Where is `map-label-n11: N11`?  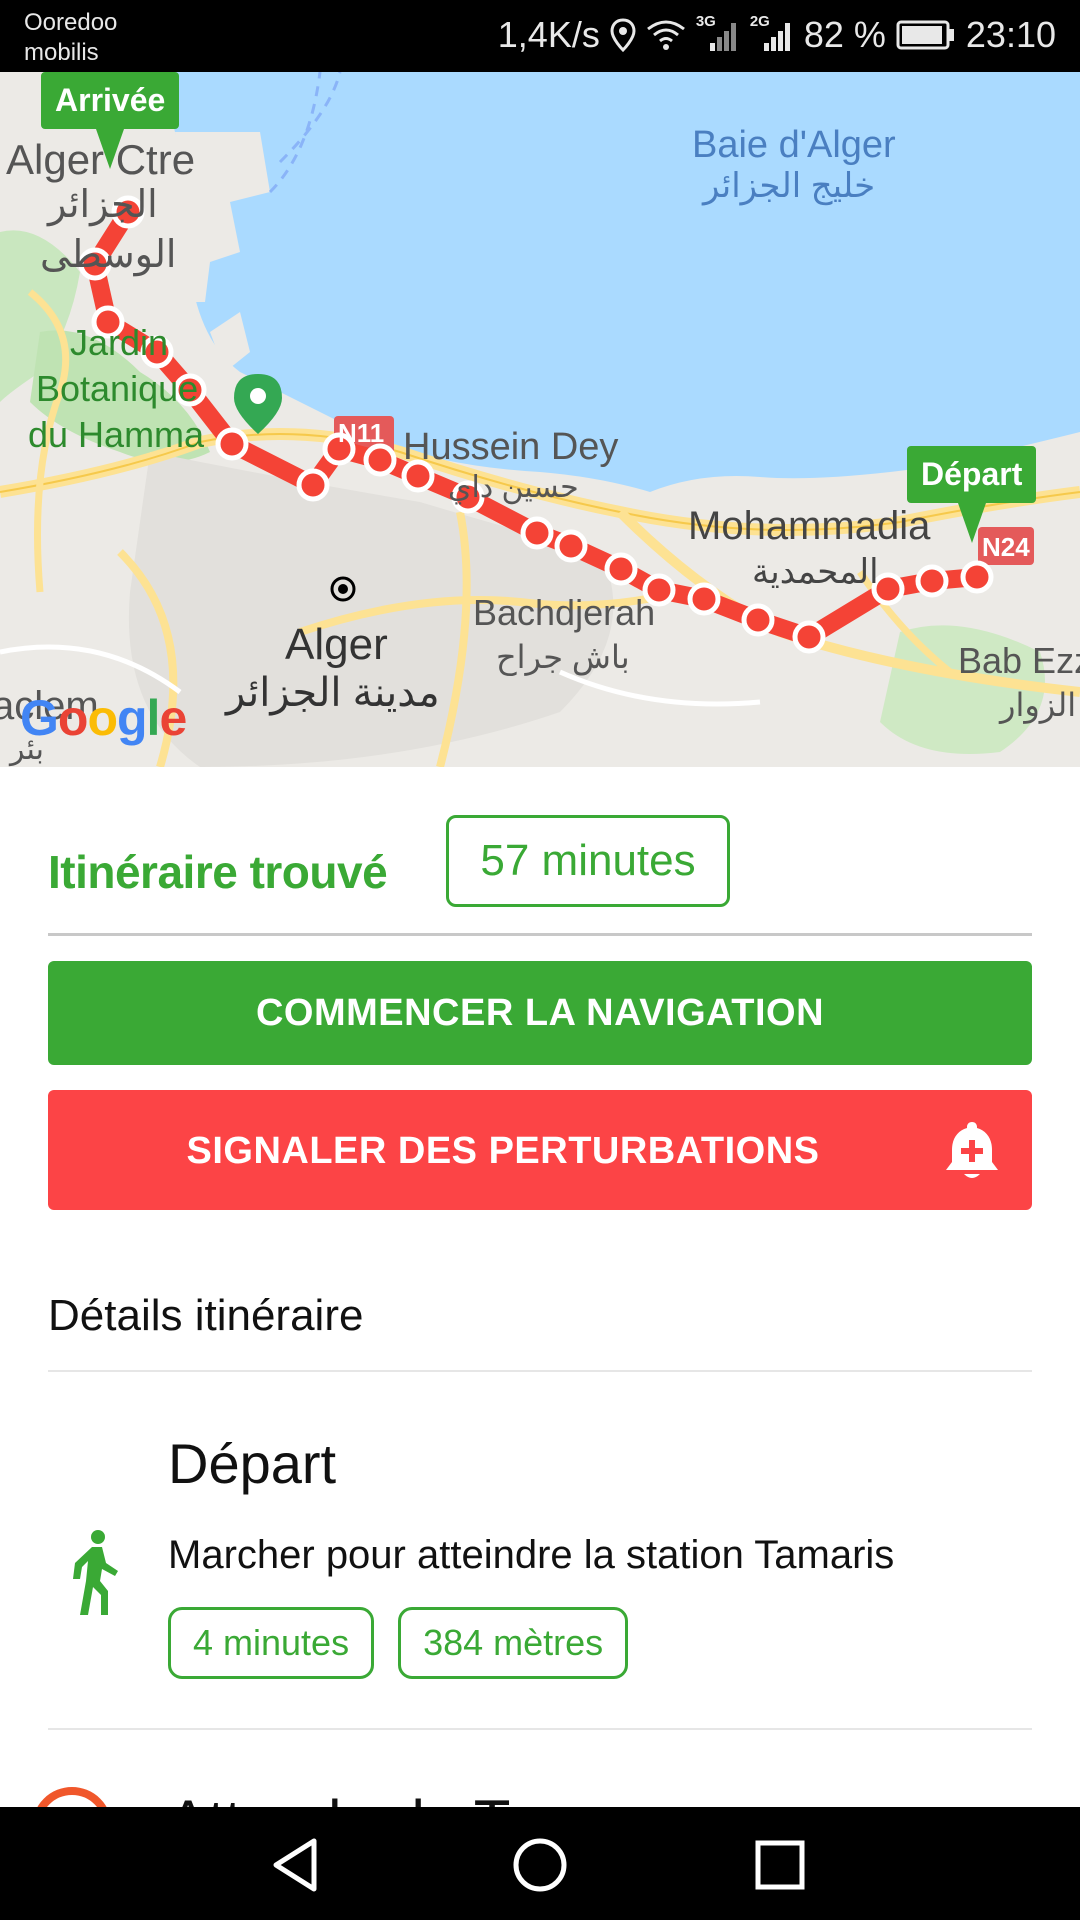 map-label-n11: N11 is located at coordinates (361, 433).